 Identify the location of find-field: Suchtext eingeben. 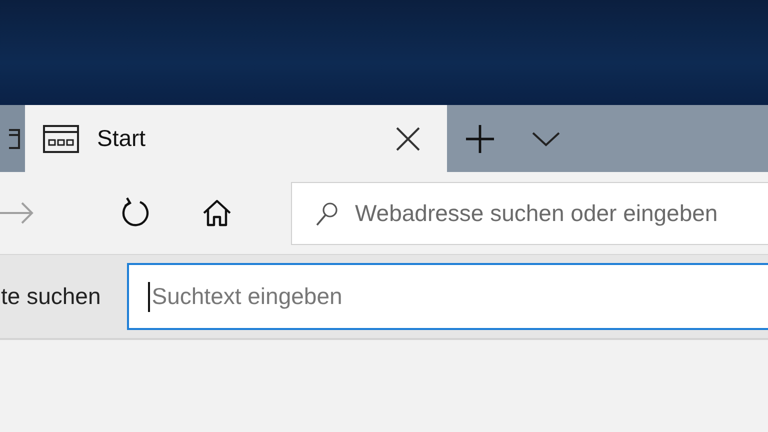
(447, 296).